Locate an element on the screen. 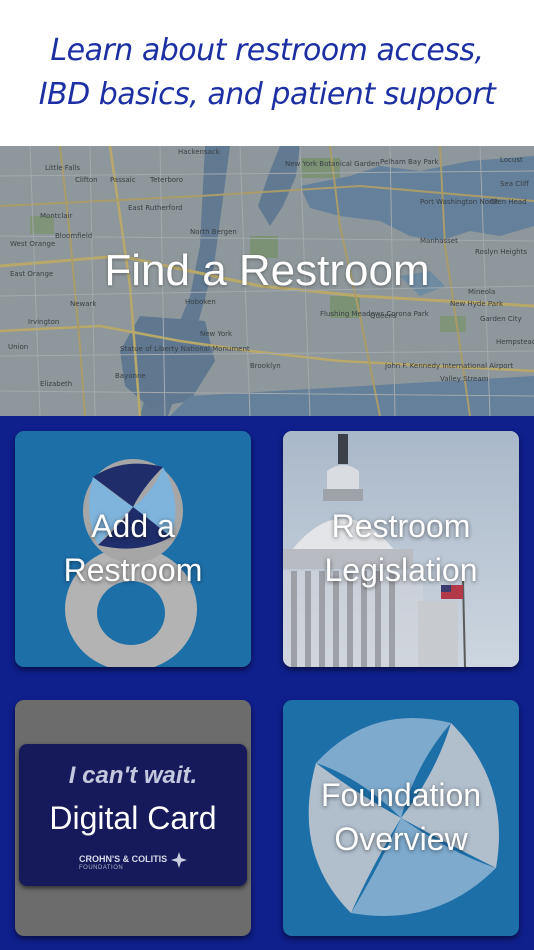  digital-card-quote: I can't wait. is located at coordinates (133, 775).